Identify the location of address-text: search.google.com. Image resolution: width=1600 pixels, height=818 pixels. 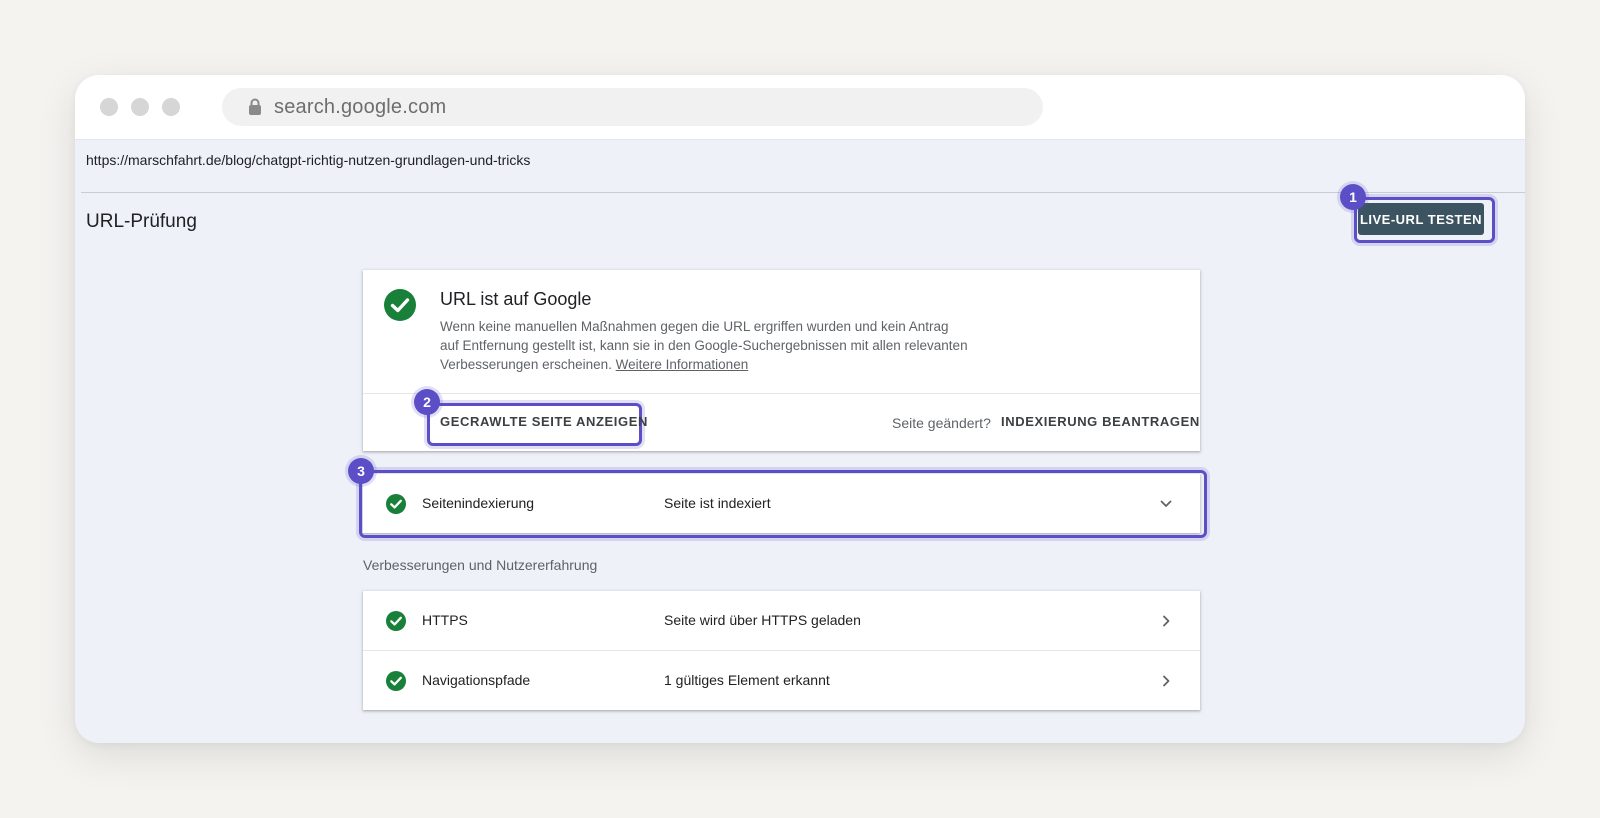
(360, 107).